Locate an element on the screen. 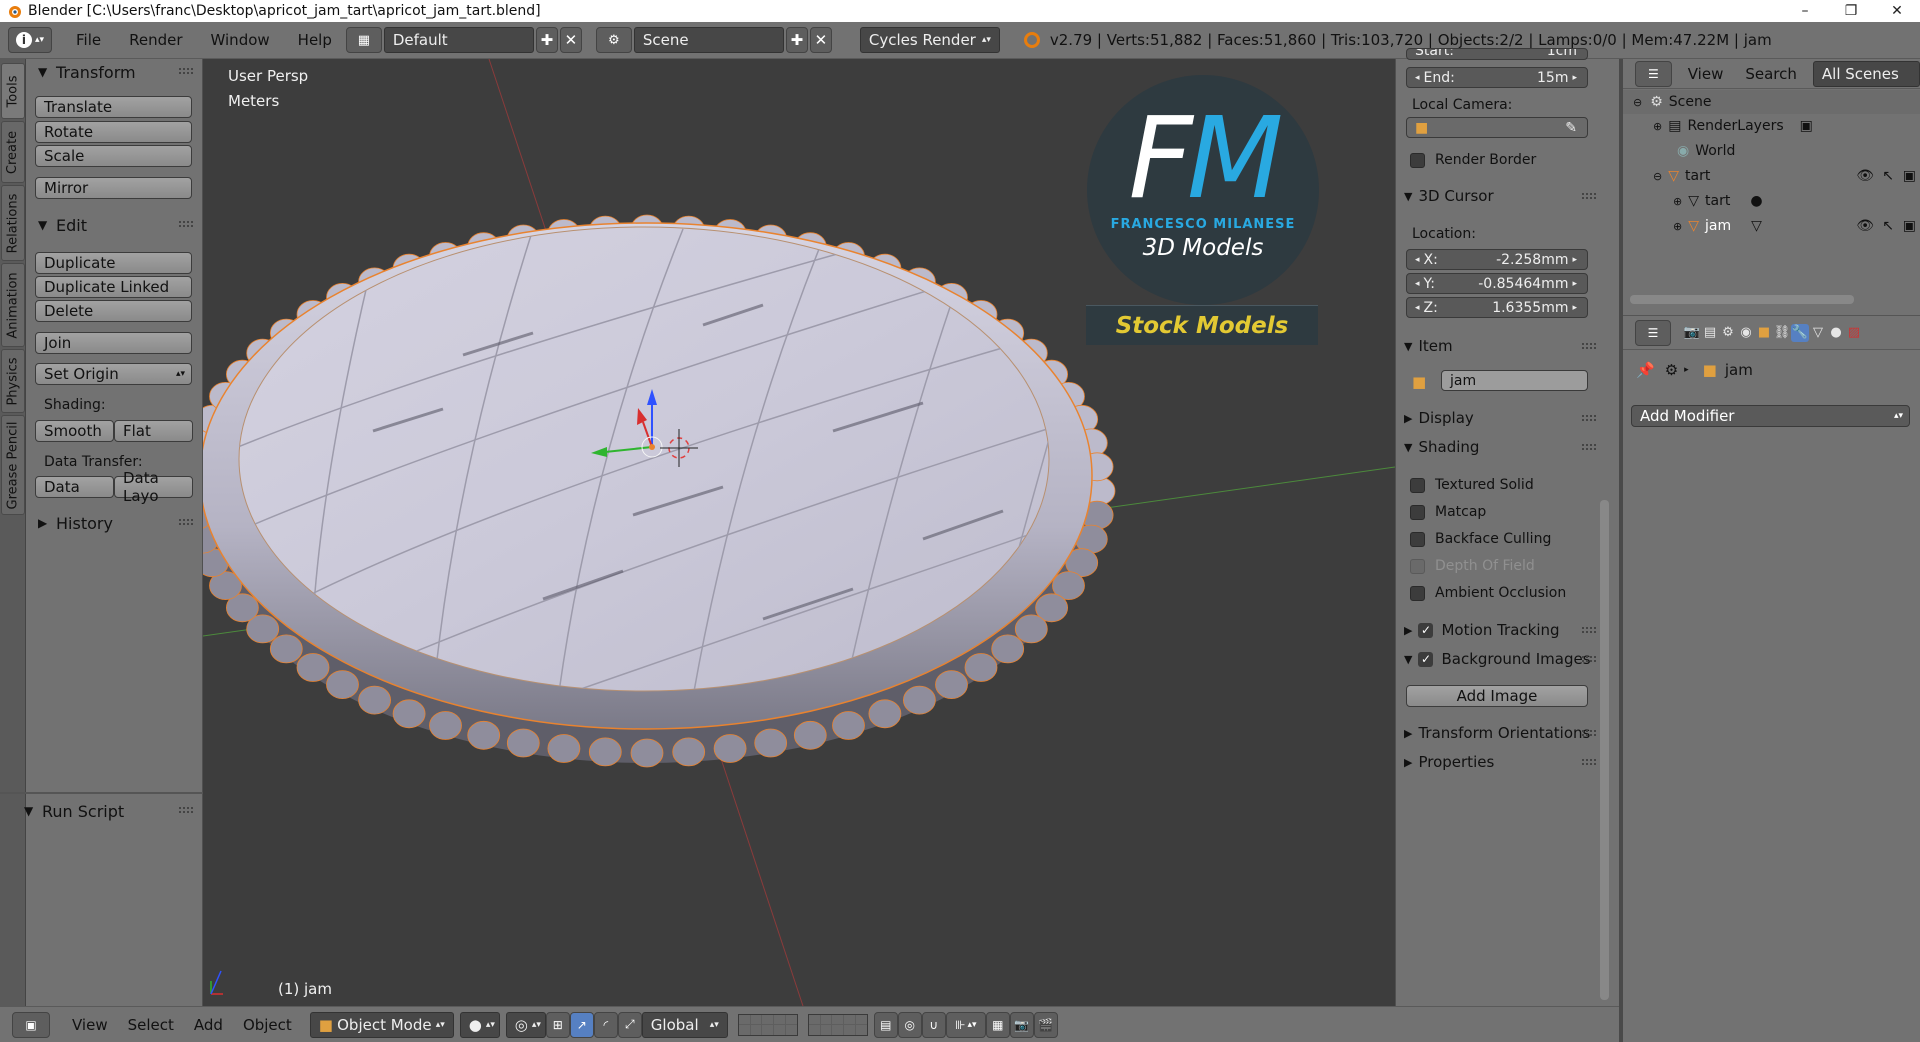 The width and height of the screenshot is (1920, 1042). interaction-mode-select: ■ Object Mode ▴▾ is located at coordinates (381, 1024).